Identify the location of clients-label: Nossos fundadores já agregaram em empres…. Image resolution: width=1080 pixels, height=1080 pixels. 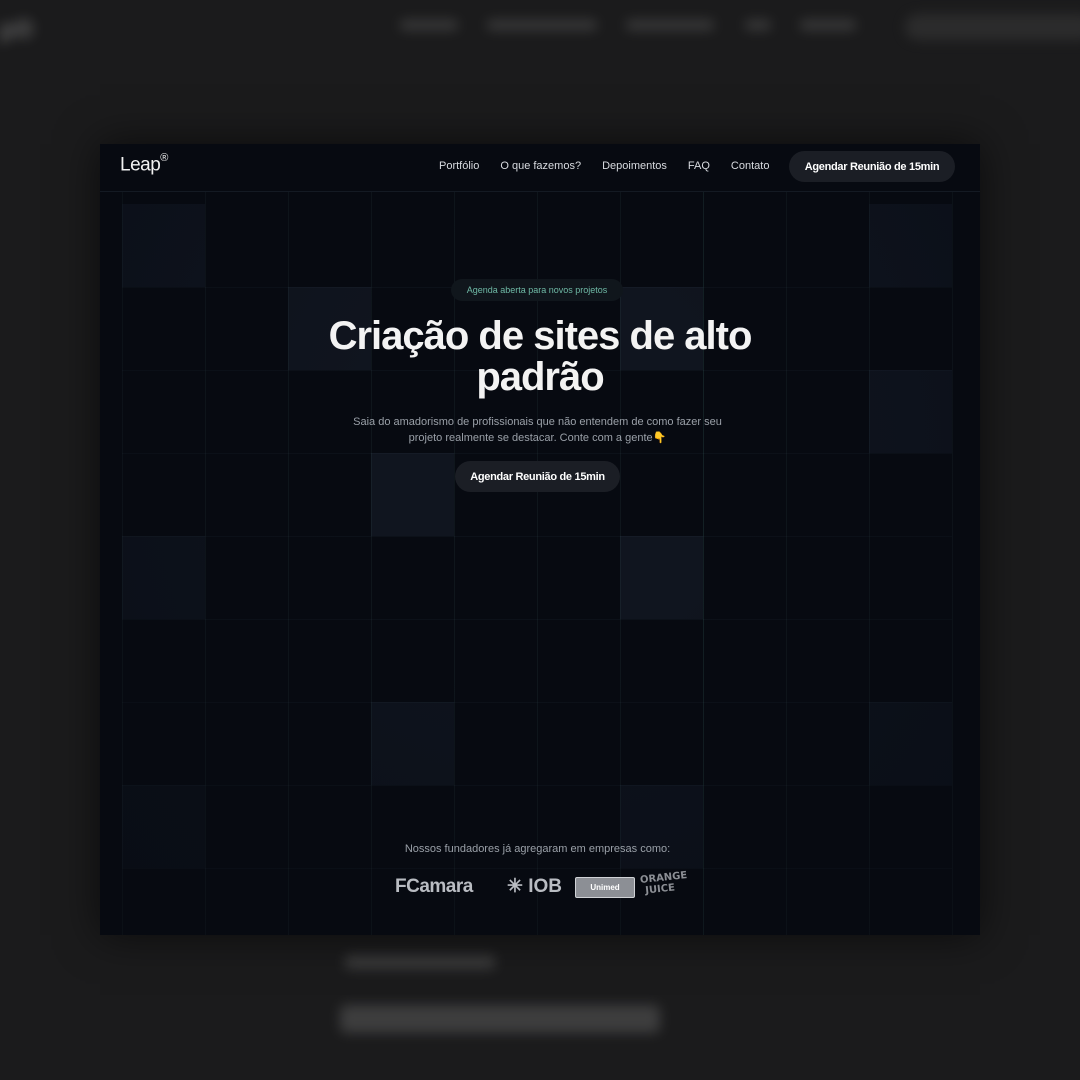
(537, 849).